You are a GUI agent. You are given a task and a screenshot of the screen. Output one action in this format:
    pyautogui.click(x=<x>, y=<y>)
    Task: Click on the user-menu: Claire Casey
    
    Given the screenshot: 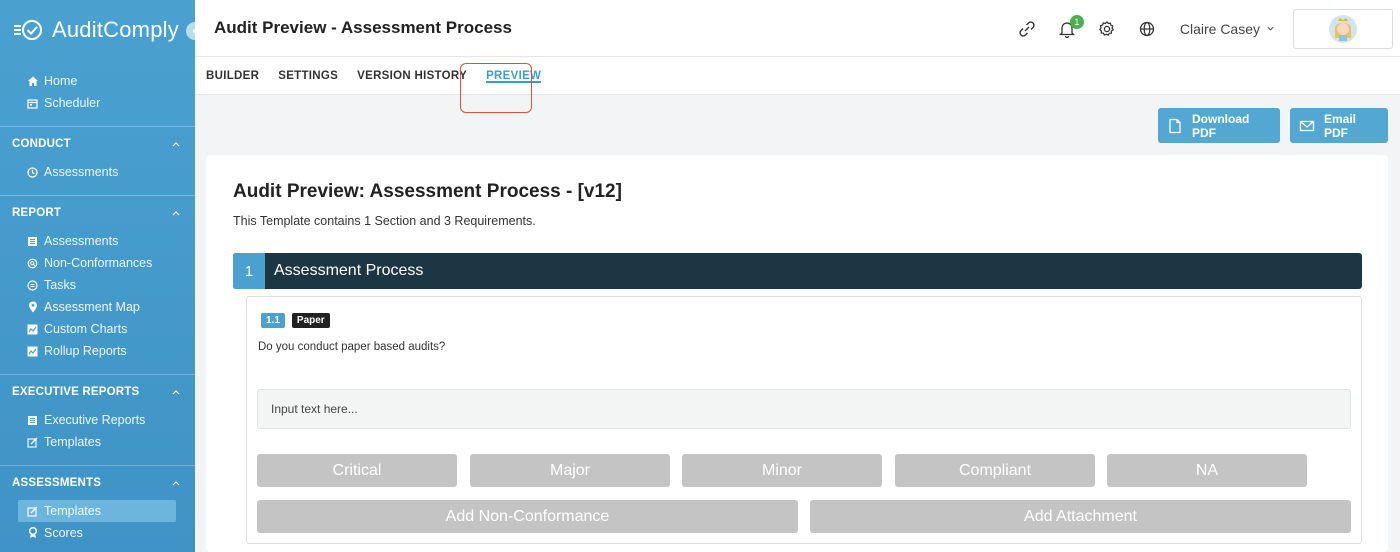 What is the action you would take?
    pyautogui.click(x=1227, y=29)
    